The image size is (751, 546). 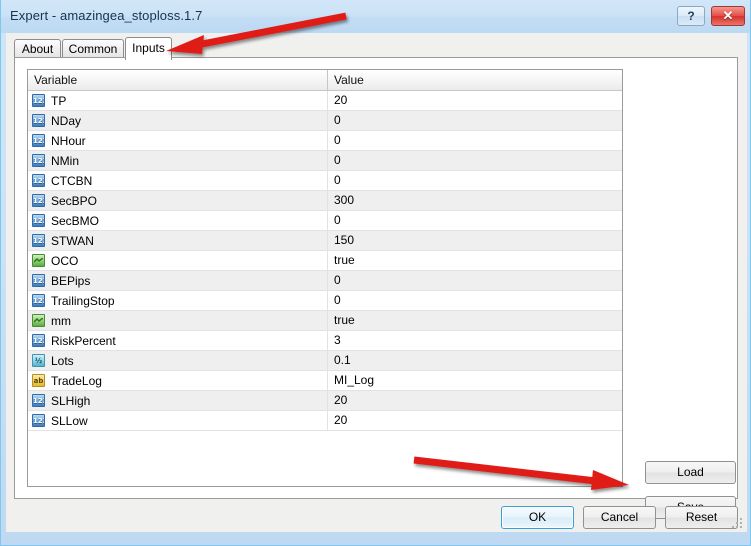 I want to click on resize-grip-icon, so click(x=738, y=524).